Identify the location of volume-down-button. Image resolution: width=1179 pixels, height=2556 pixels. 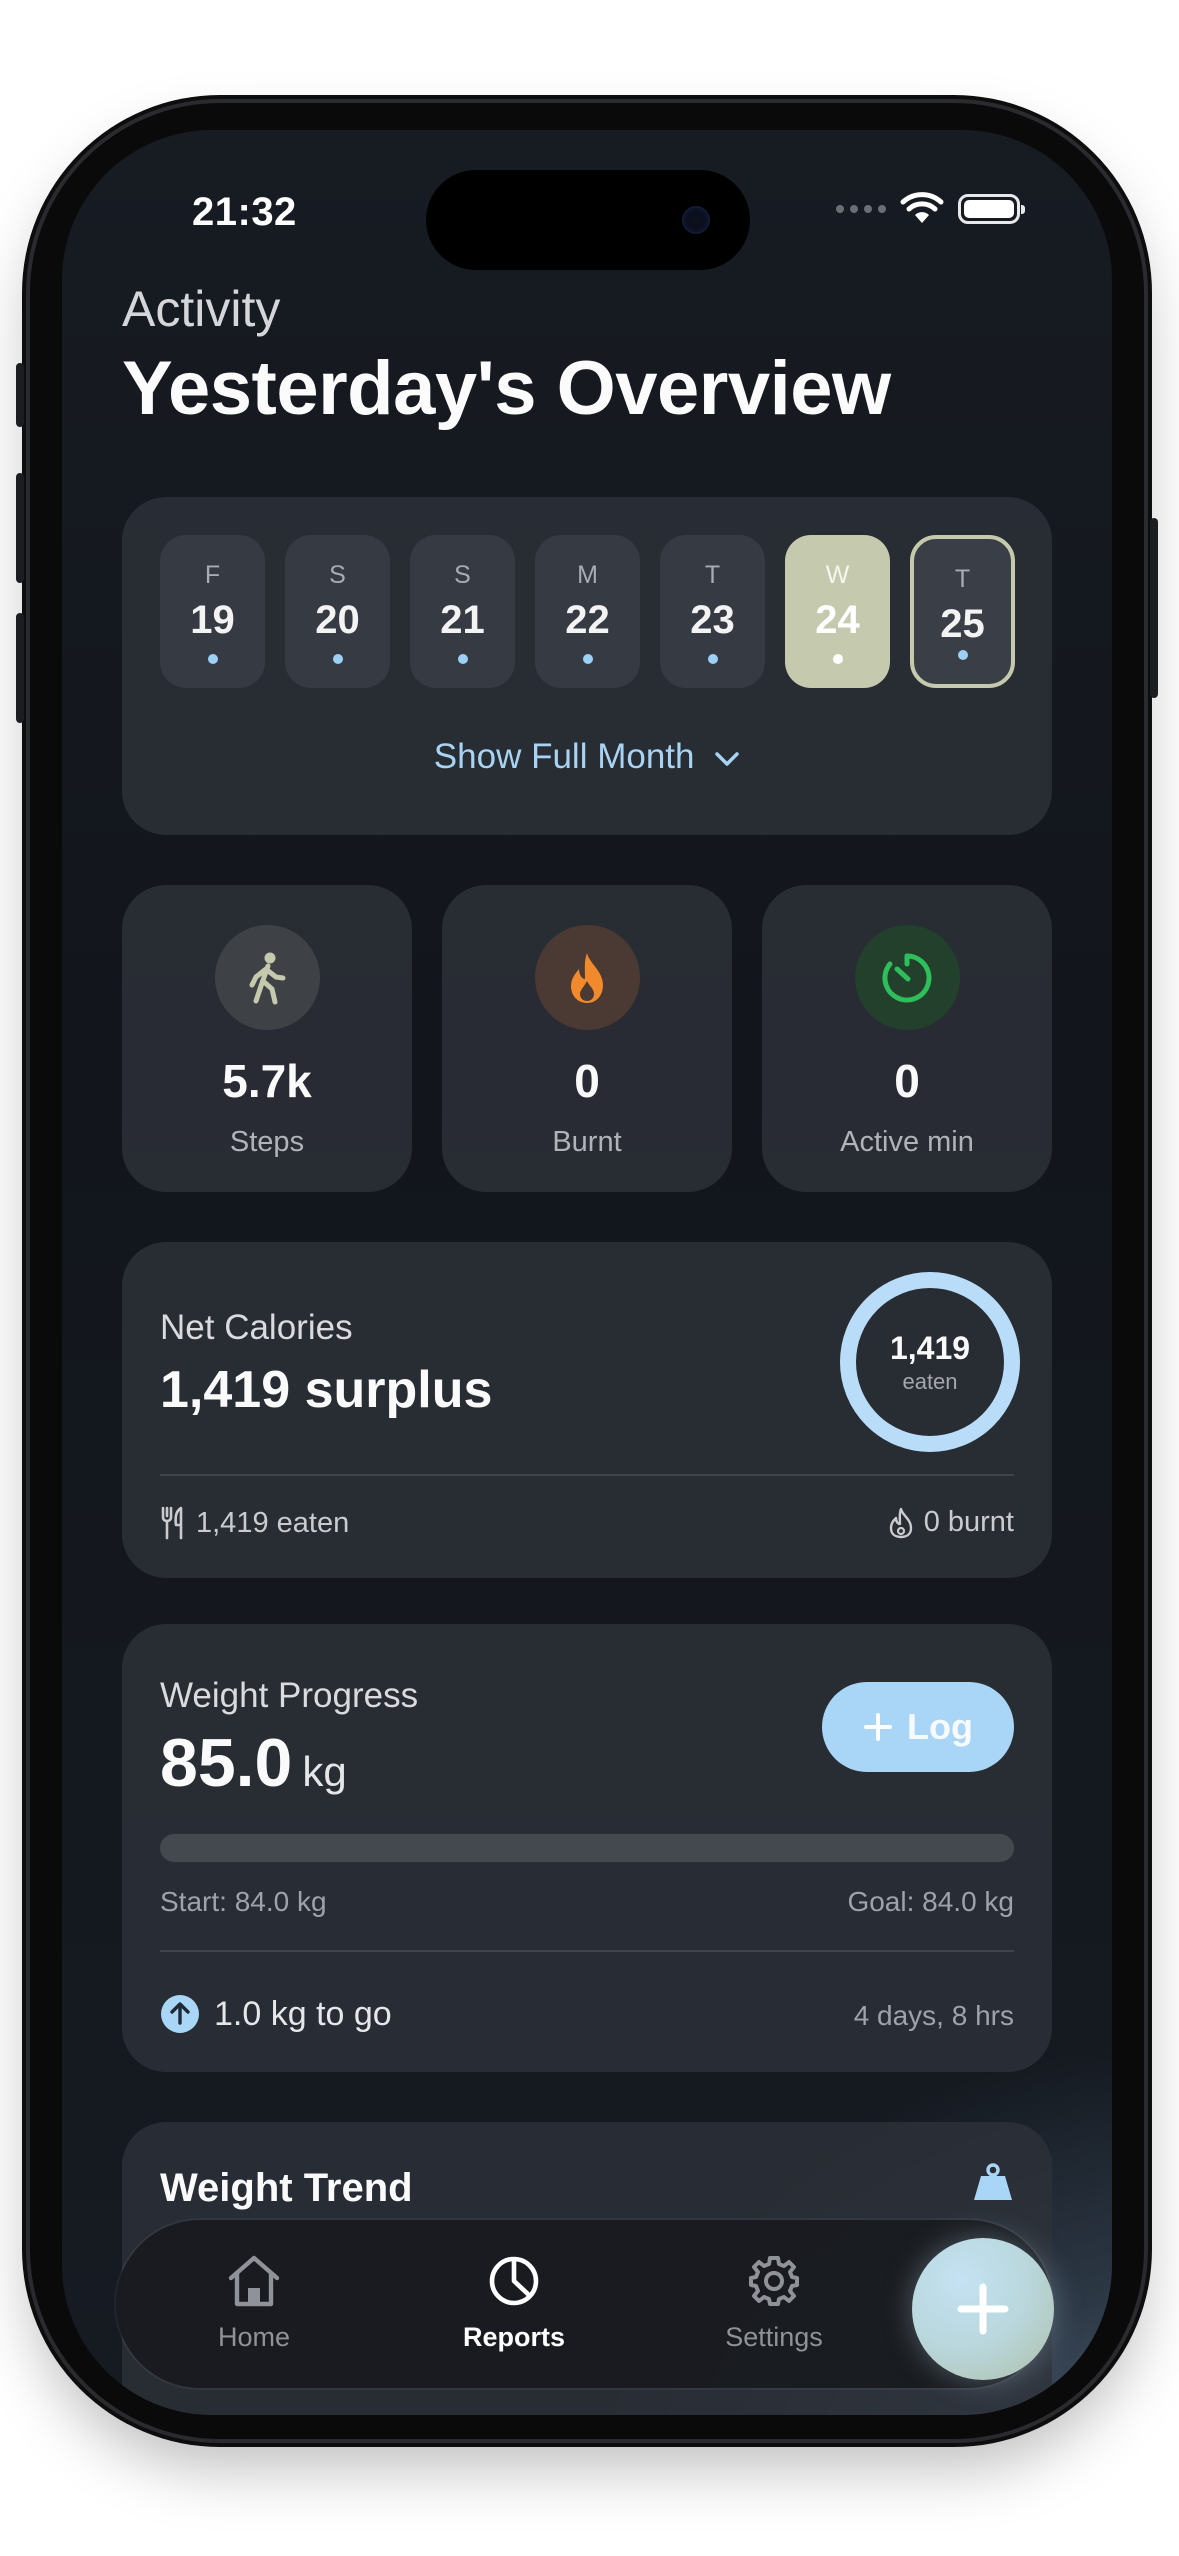
(20, 668).